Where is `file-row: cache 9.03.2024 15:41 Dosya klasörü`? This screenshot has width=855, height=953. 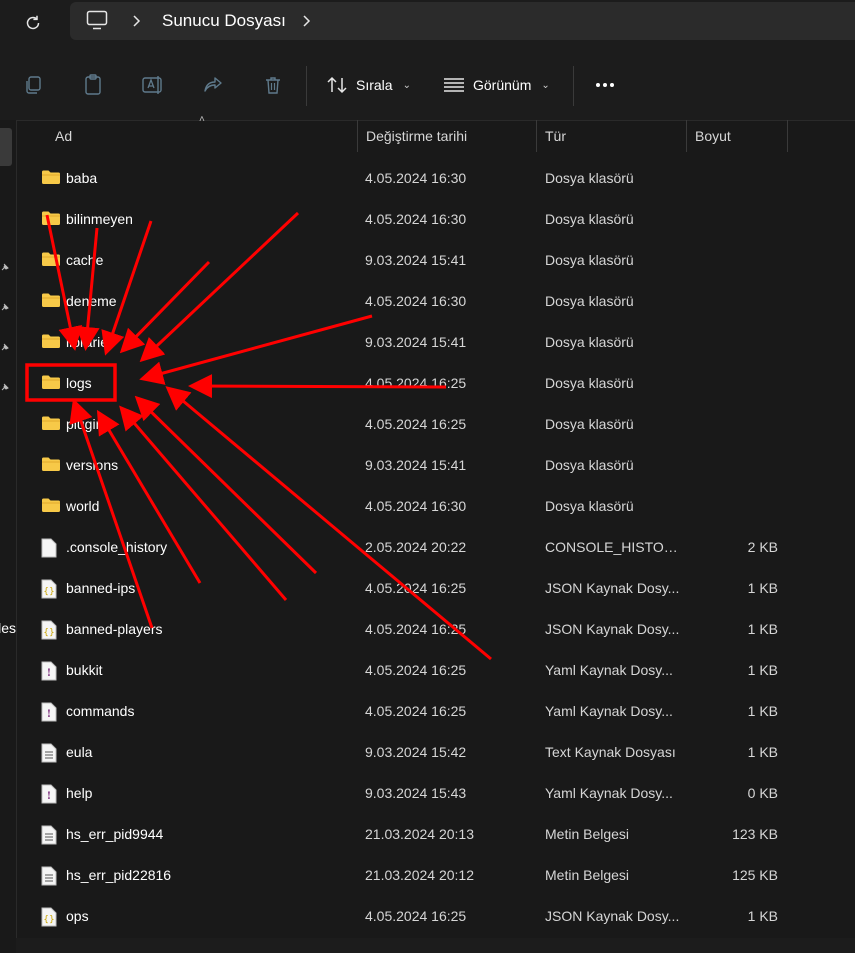 file-row: cache 9.03.2024 15:41 Dosya klasörü is located at coordinates (435, 260).